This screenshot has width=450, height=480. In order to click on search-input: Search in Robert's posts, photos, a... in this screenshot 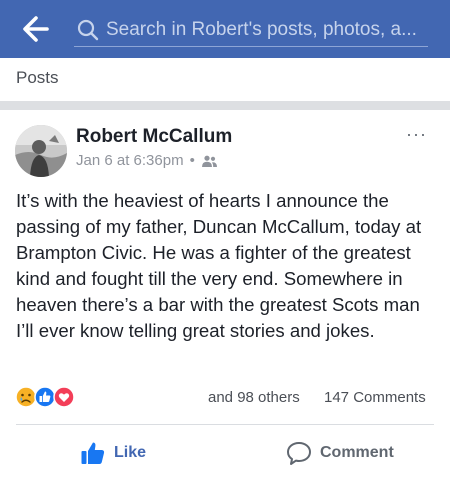, I will do `click(252, 30)`.